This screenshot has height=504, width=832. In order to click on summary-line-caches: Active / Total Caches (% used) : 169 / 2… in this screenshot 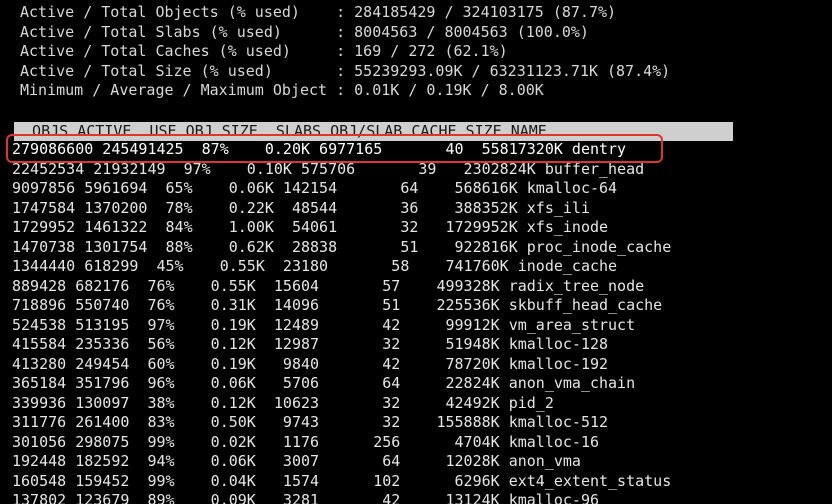, I will do `click(264, 51)`.